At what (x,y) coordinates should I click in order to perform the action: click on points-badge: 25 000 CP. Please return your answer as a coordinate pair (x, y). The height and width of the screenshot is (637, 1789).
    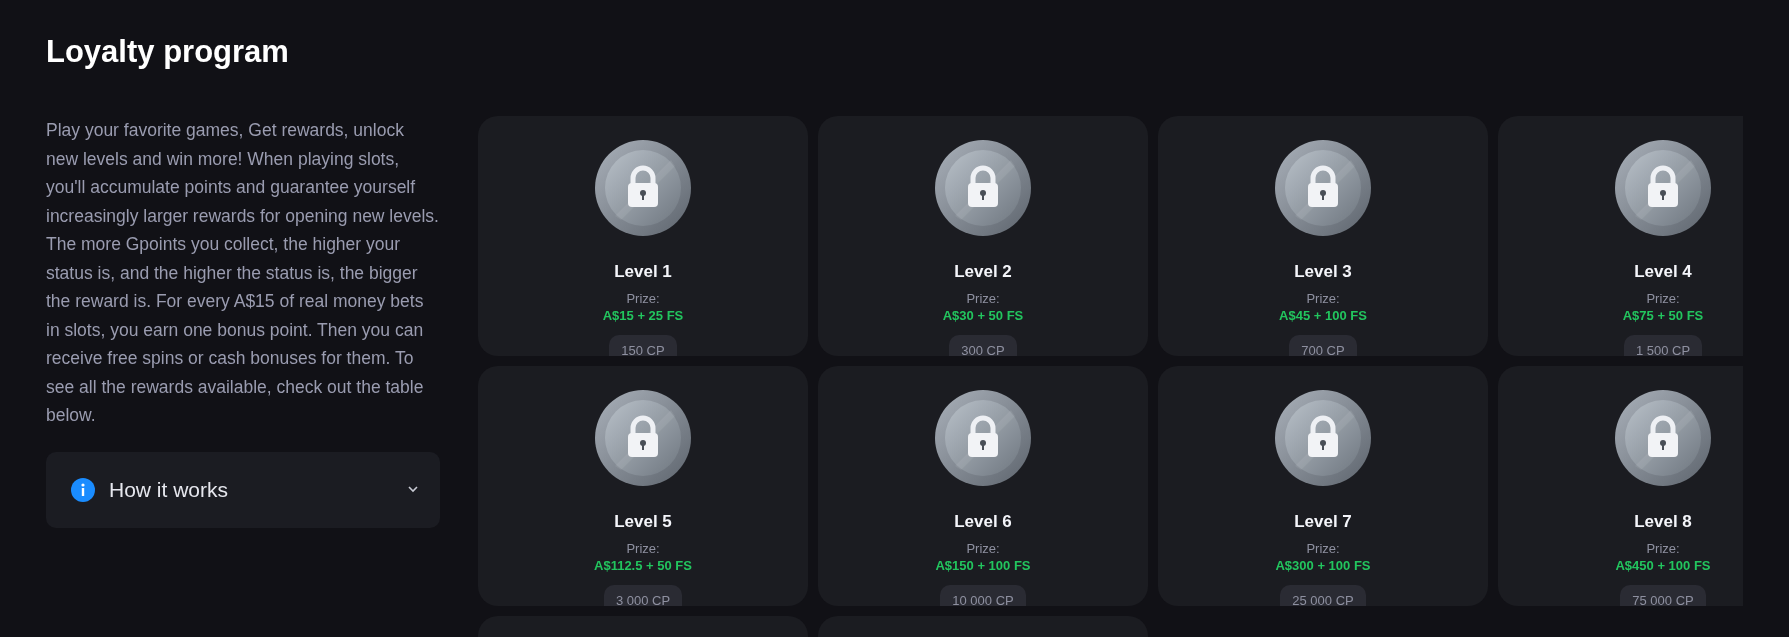
    Looking at the image, I should click on (1323, 595).